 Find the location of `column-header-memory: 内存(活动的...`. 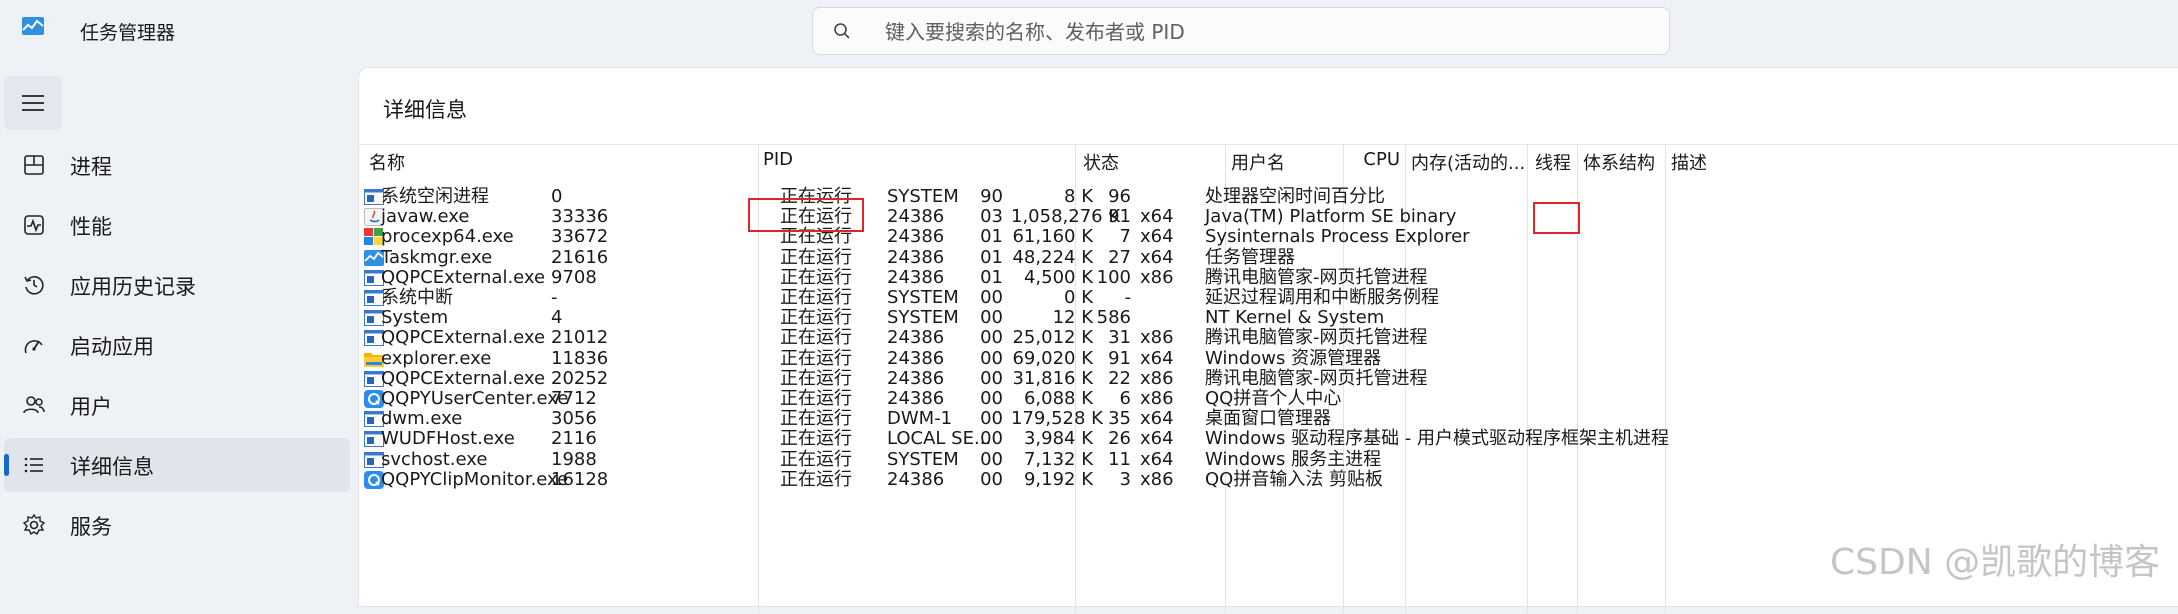

column-header-memory: 内存(活动的... is located at coordinates (1468, 163).